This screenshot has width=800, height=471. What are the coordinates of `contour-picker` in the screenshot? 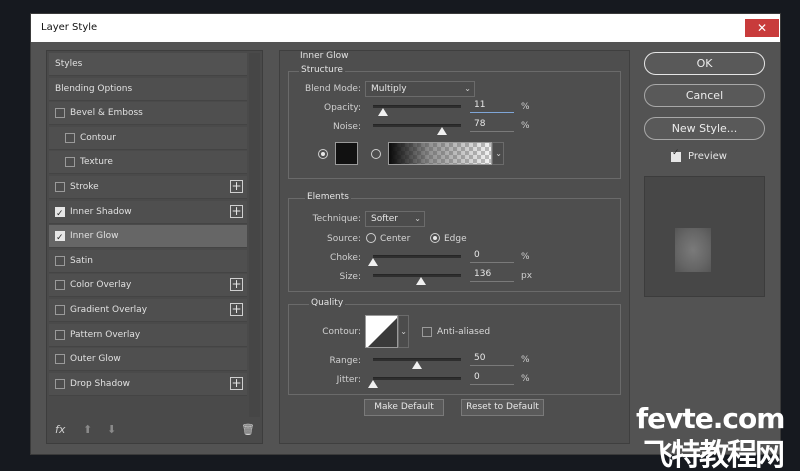 It's located at (381, 331).